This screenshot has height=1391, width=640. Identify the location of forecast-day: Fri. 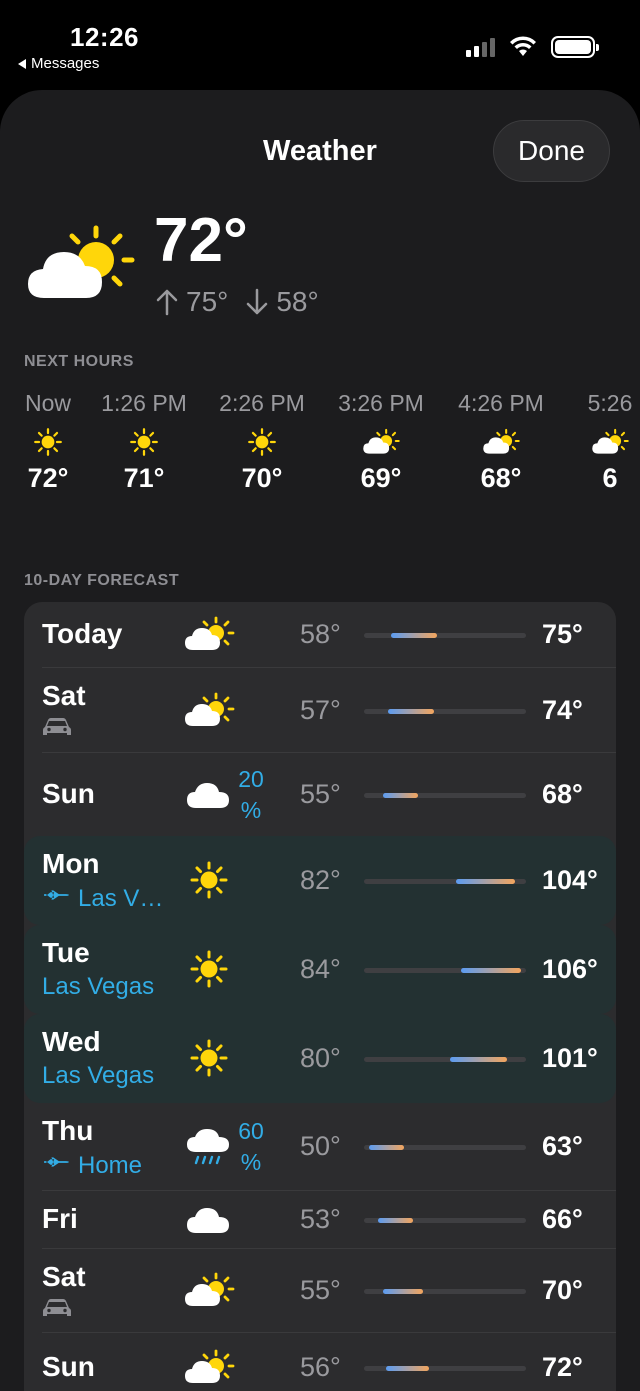
(60, 1218).